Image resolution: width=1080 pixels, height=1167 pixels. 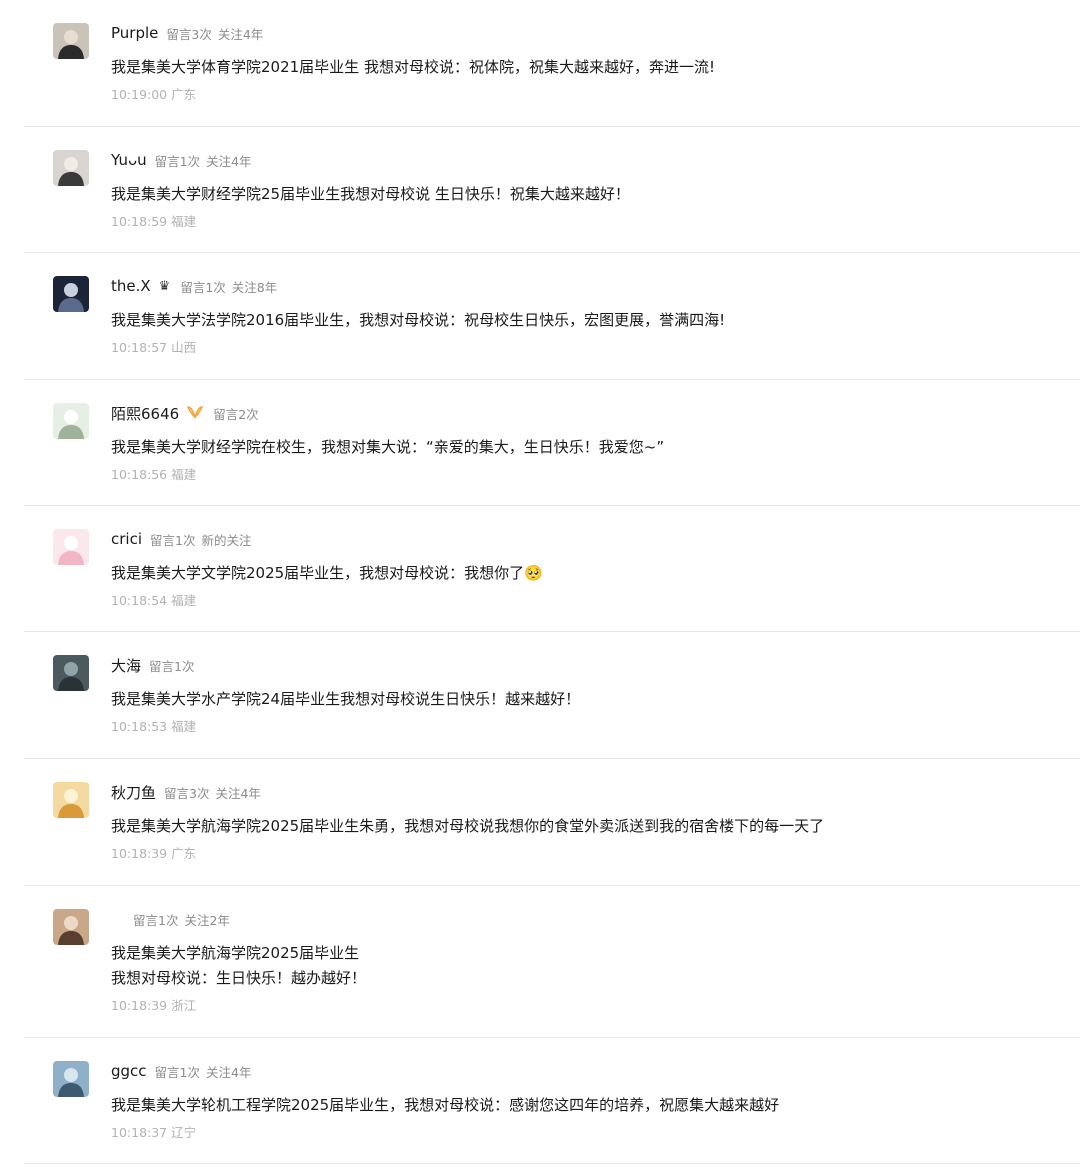 I want to click on nickname: the.X, so click(x=131, y=286).